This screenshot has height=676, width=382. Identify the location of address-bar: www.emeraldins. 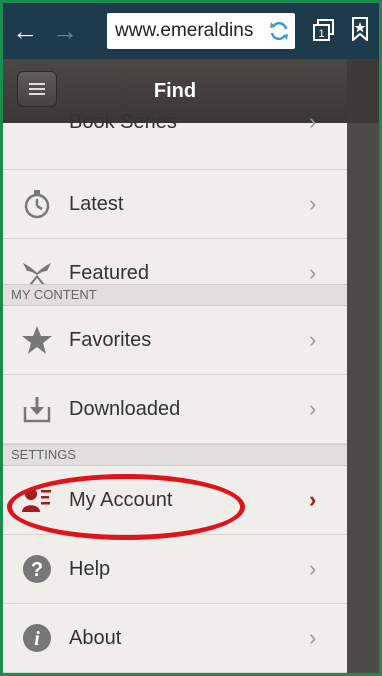
(201, 31).